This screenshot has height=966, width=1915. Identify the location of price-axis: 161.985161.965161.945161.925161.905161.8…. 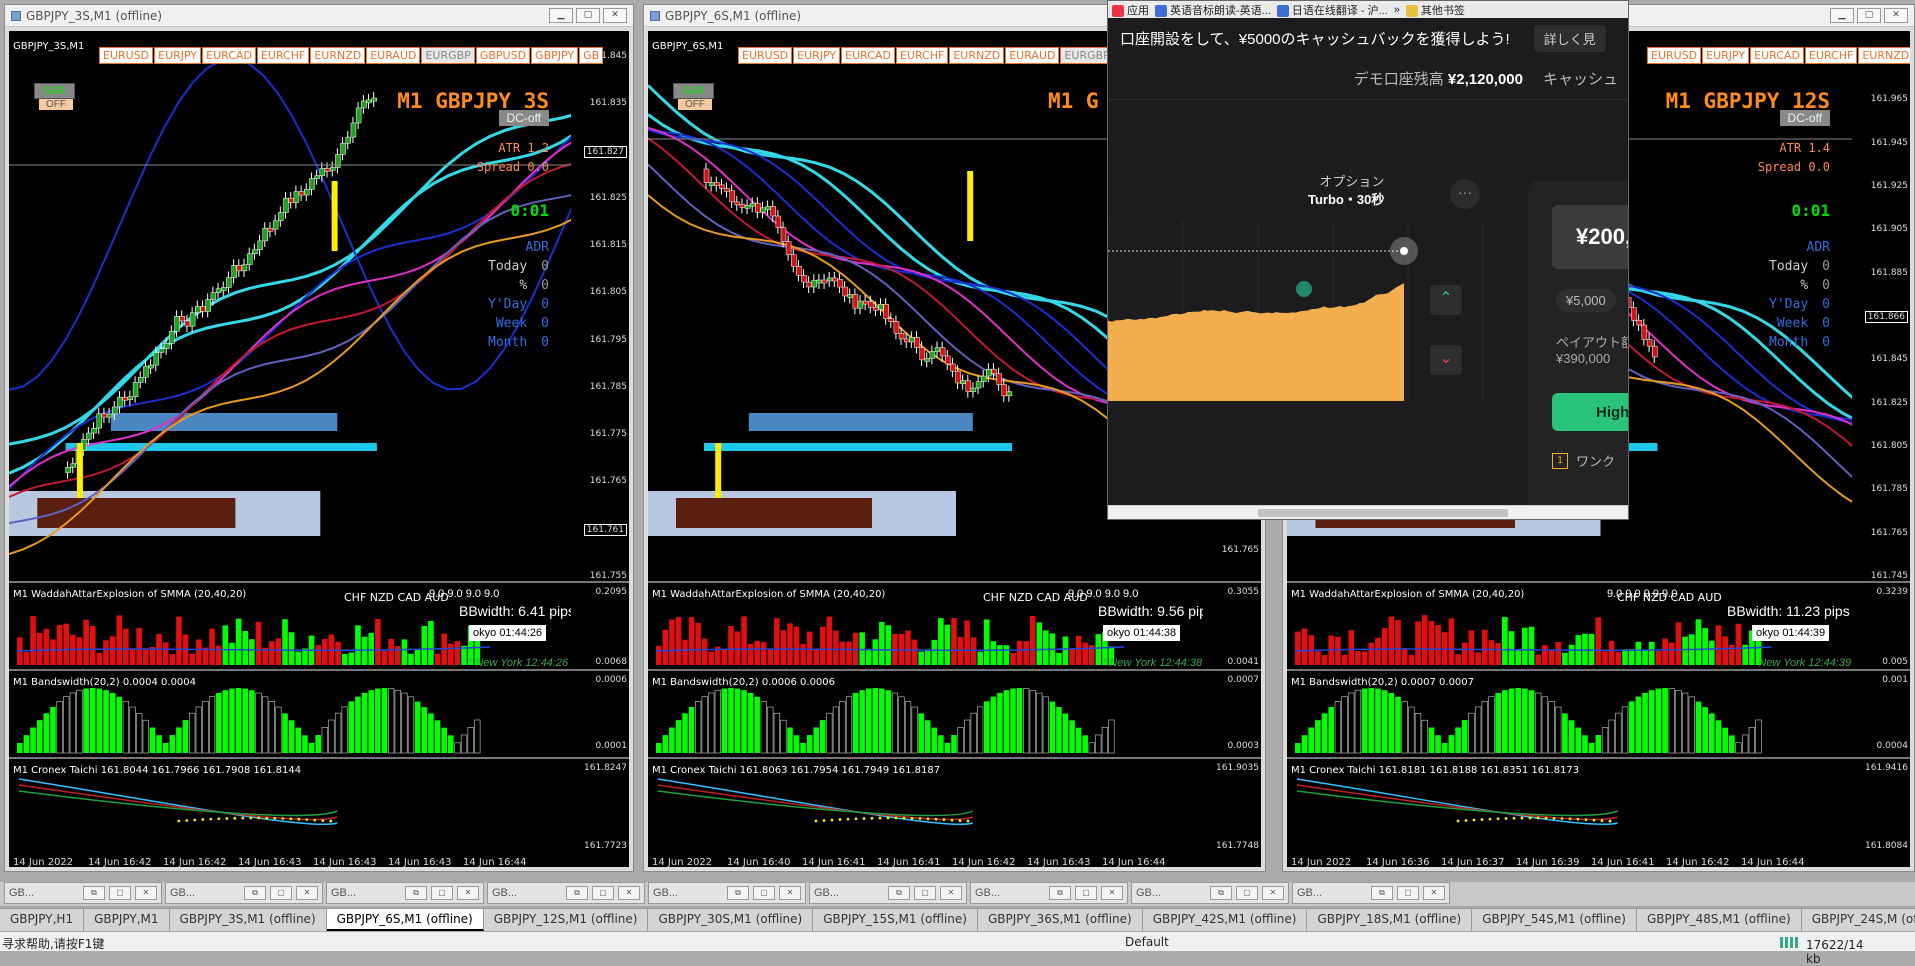
(1881, 306).